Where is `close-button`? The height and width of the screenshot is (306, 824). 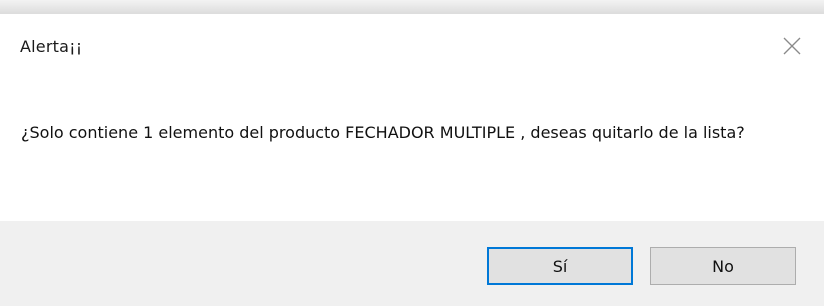
close-button is located at coordinates (792, 46).